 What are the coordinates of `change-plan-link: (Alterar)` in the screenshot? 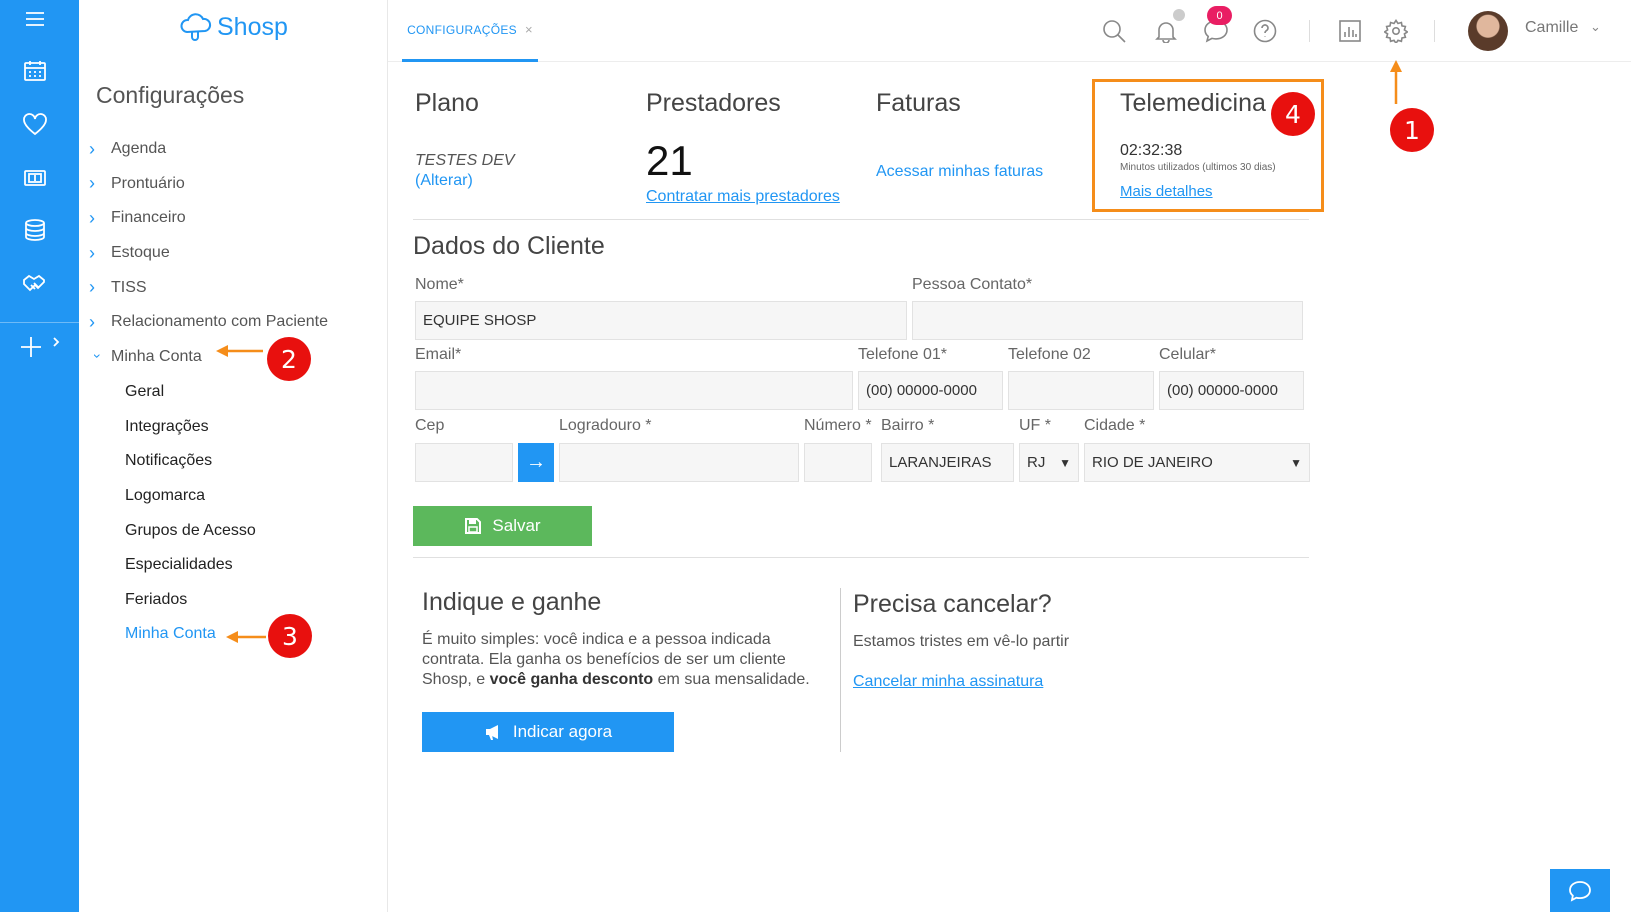 It's located at (444, 181).